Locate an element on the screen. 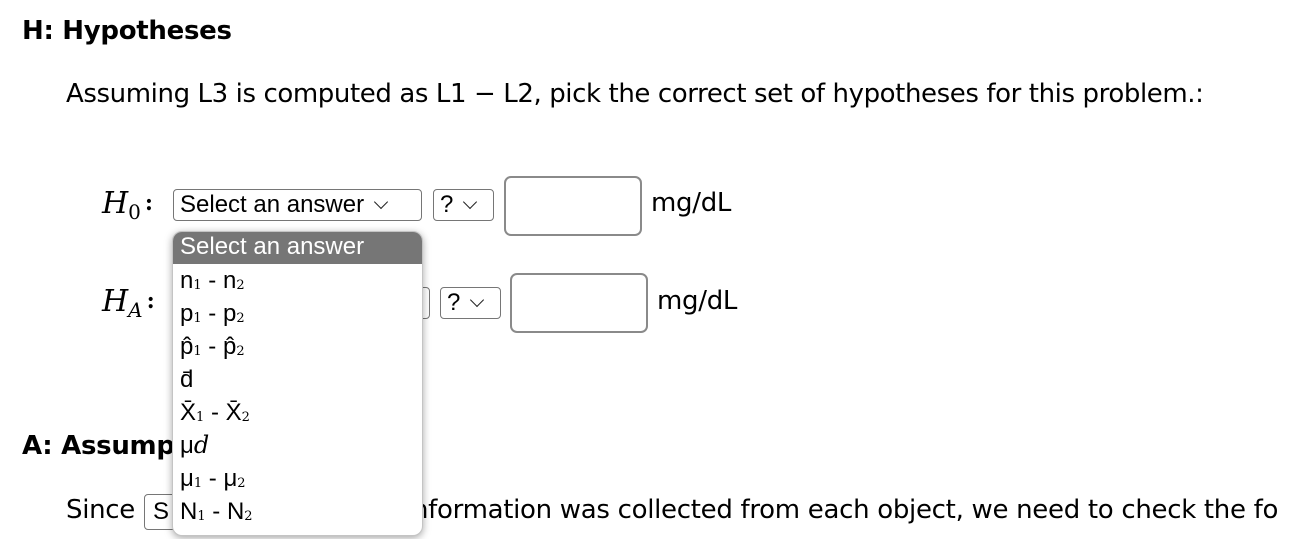  dropdown-option-mu-d: μd is located at coordinates (297, 445).